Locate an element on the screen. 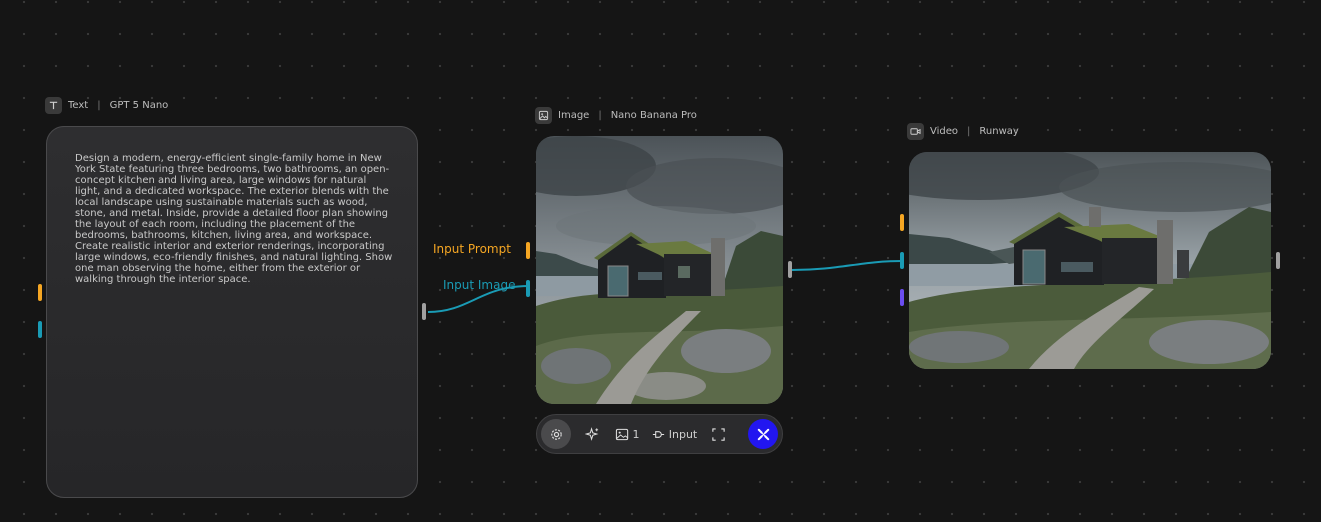  video-node-extra-port is located at coordinates (902, 297).